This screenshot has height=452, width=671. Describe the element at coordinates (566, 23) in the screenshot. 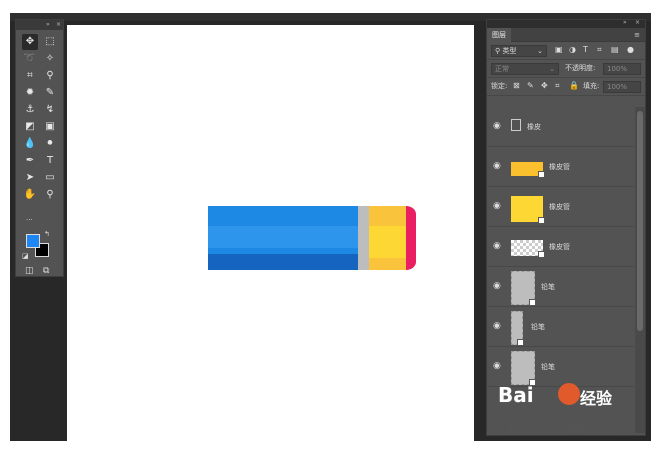

I see `layers-panel-topbar: » ×` at that location.